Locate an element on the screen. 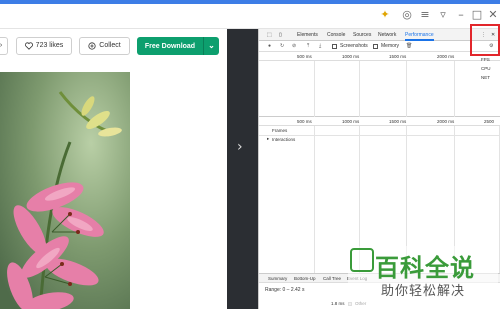  share-button: › is located at coordinates (4, 46).